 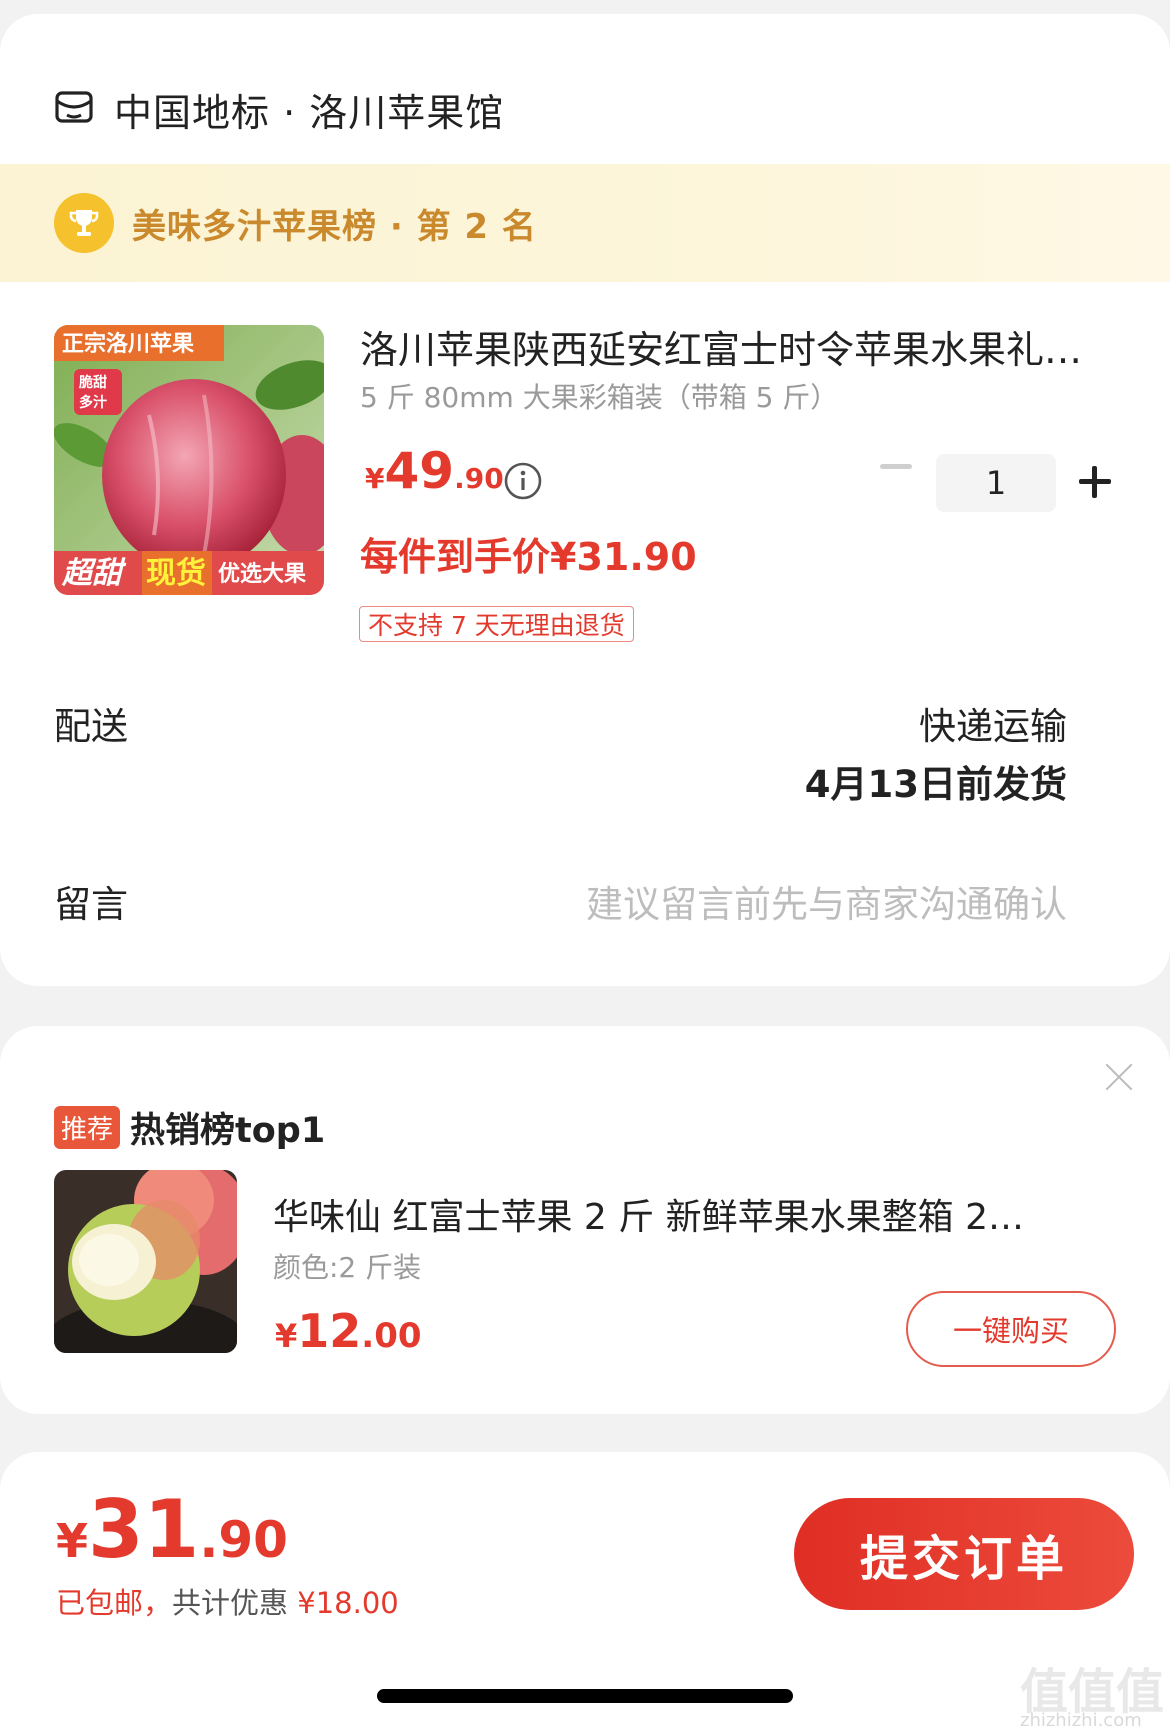 What do you see at coordinates (114, 1603) in the screenshot?
I see `shipping-note: 已包邮，` at bounding box center [114, 1603].